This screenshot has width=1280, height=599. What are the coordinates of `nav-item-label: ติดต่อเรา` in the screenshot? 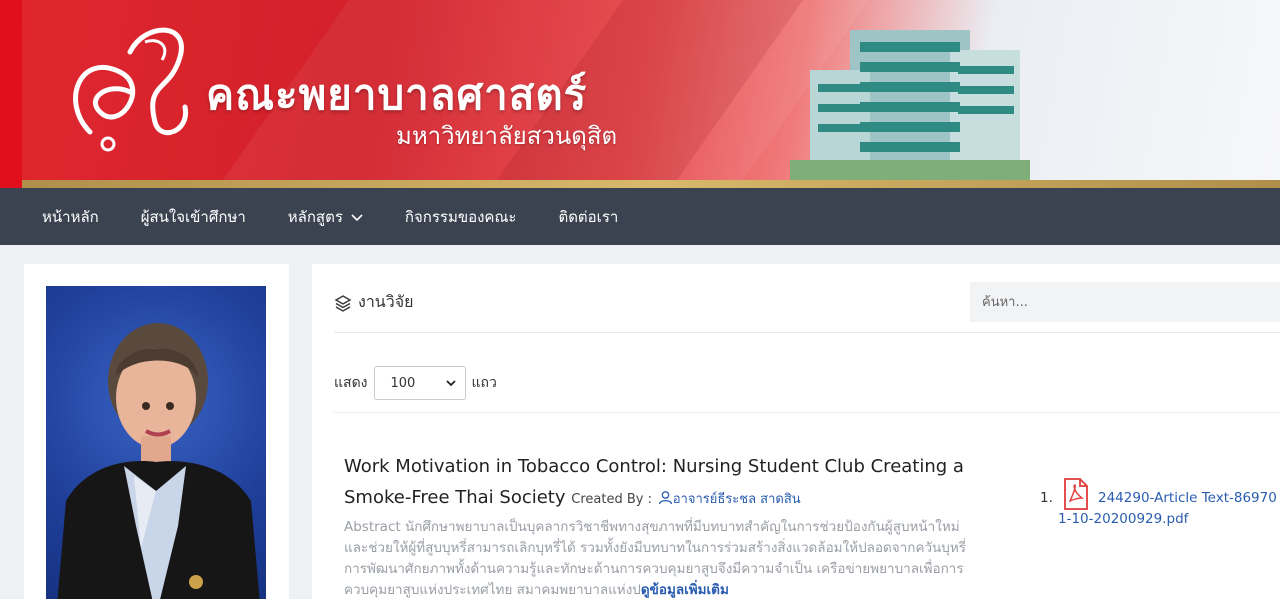 It's located at (588, 216).